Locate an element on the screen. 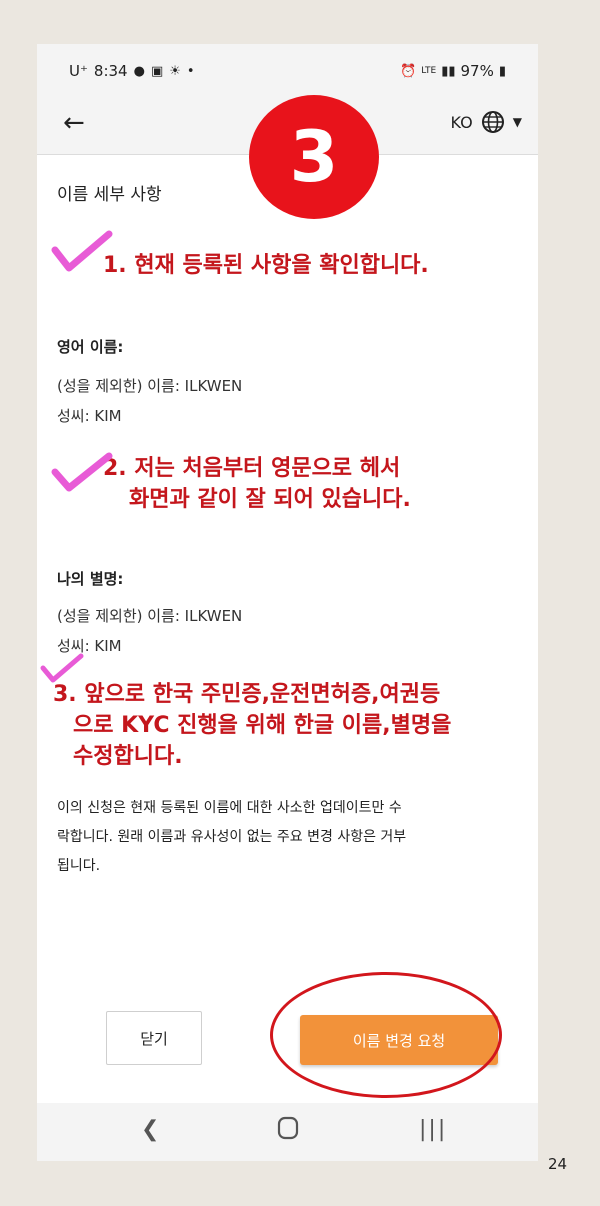  status-right: ⏰ LTE ▮▮ 97% ▮ is located at coordinates (453, 71).